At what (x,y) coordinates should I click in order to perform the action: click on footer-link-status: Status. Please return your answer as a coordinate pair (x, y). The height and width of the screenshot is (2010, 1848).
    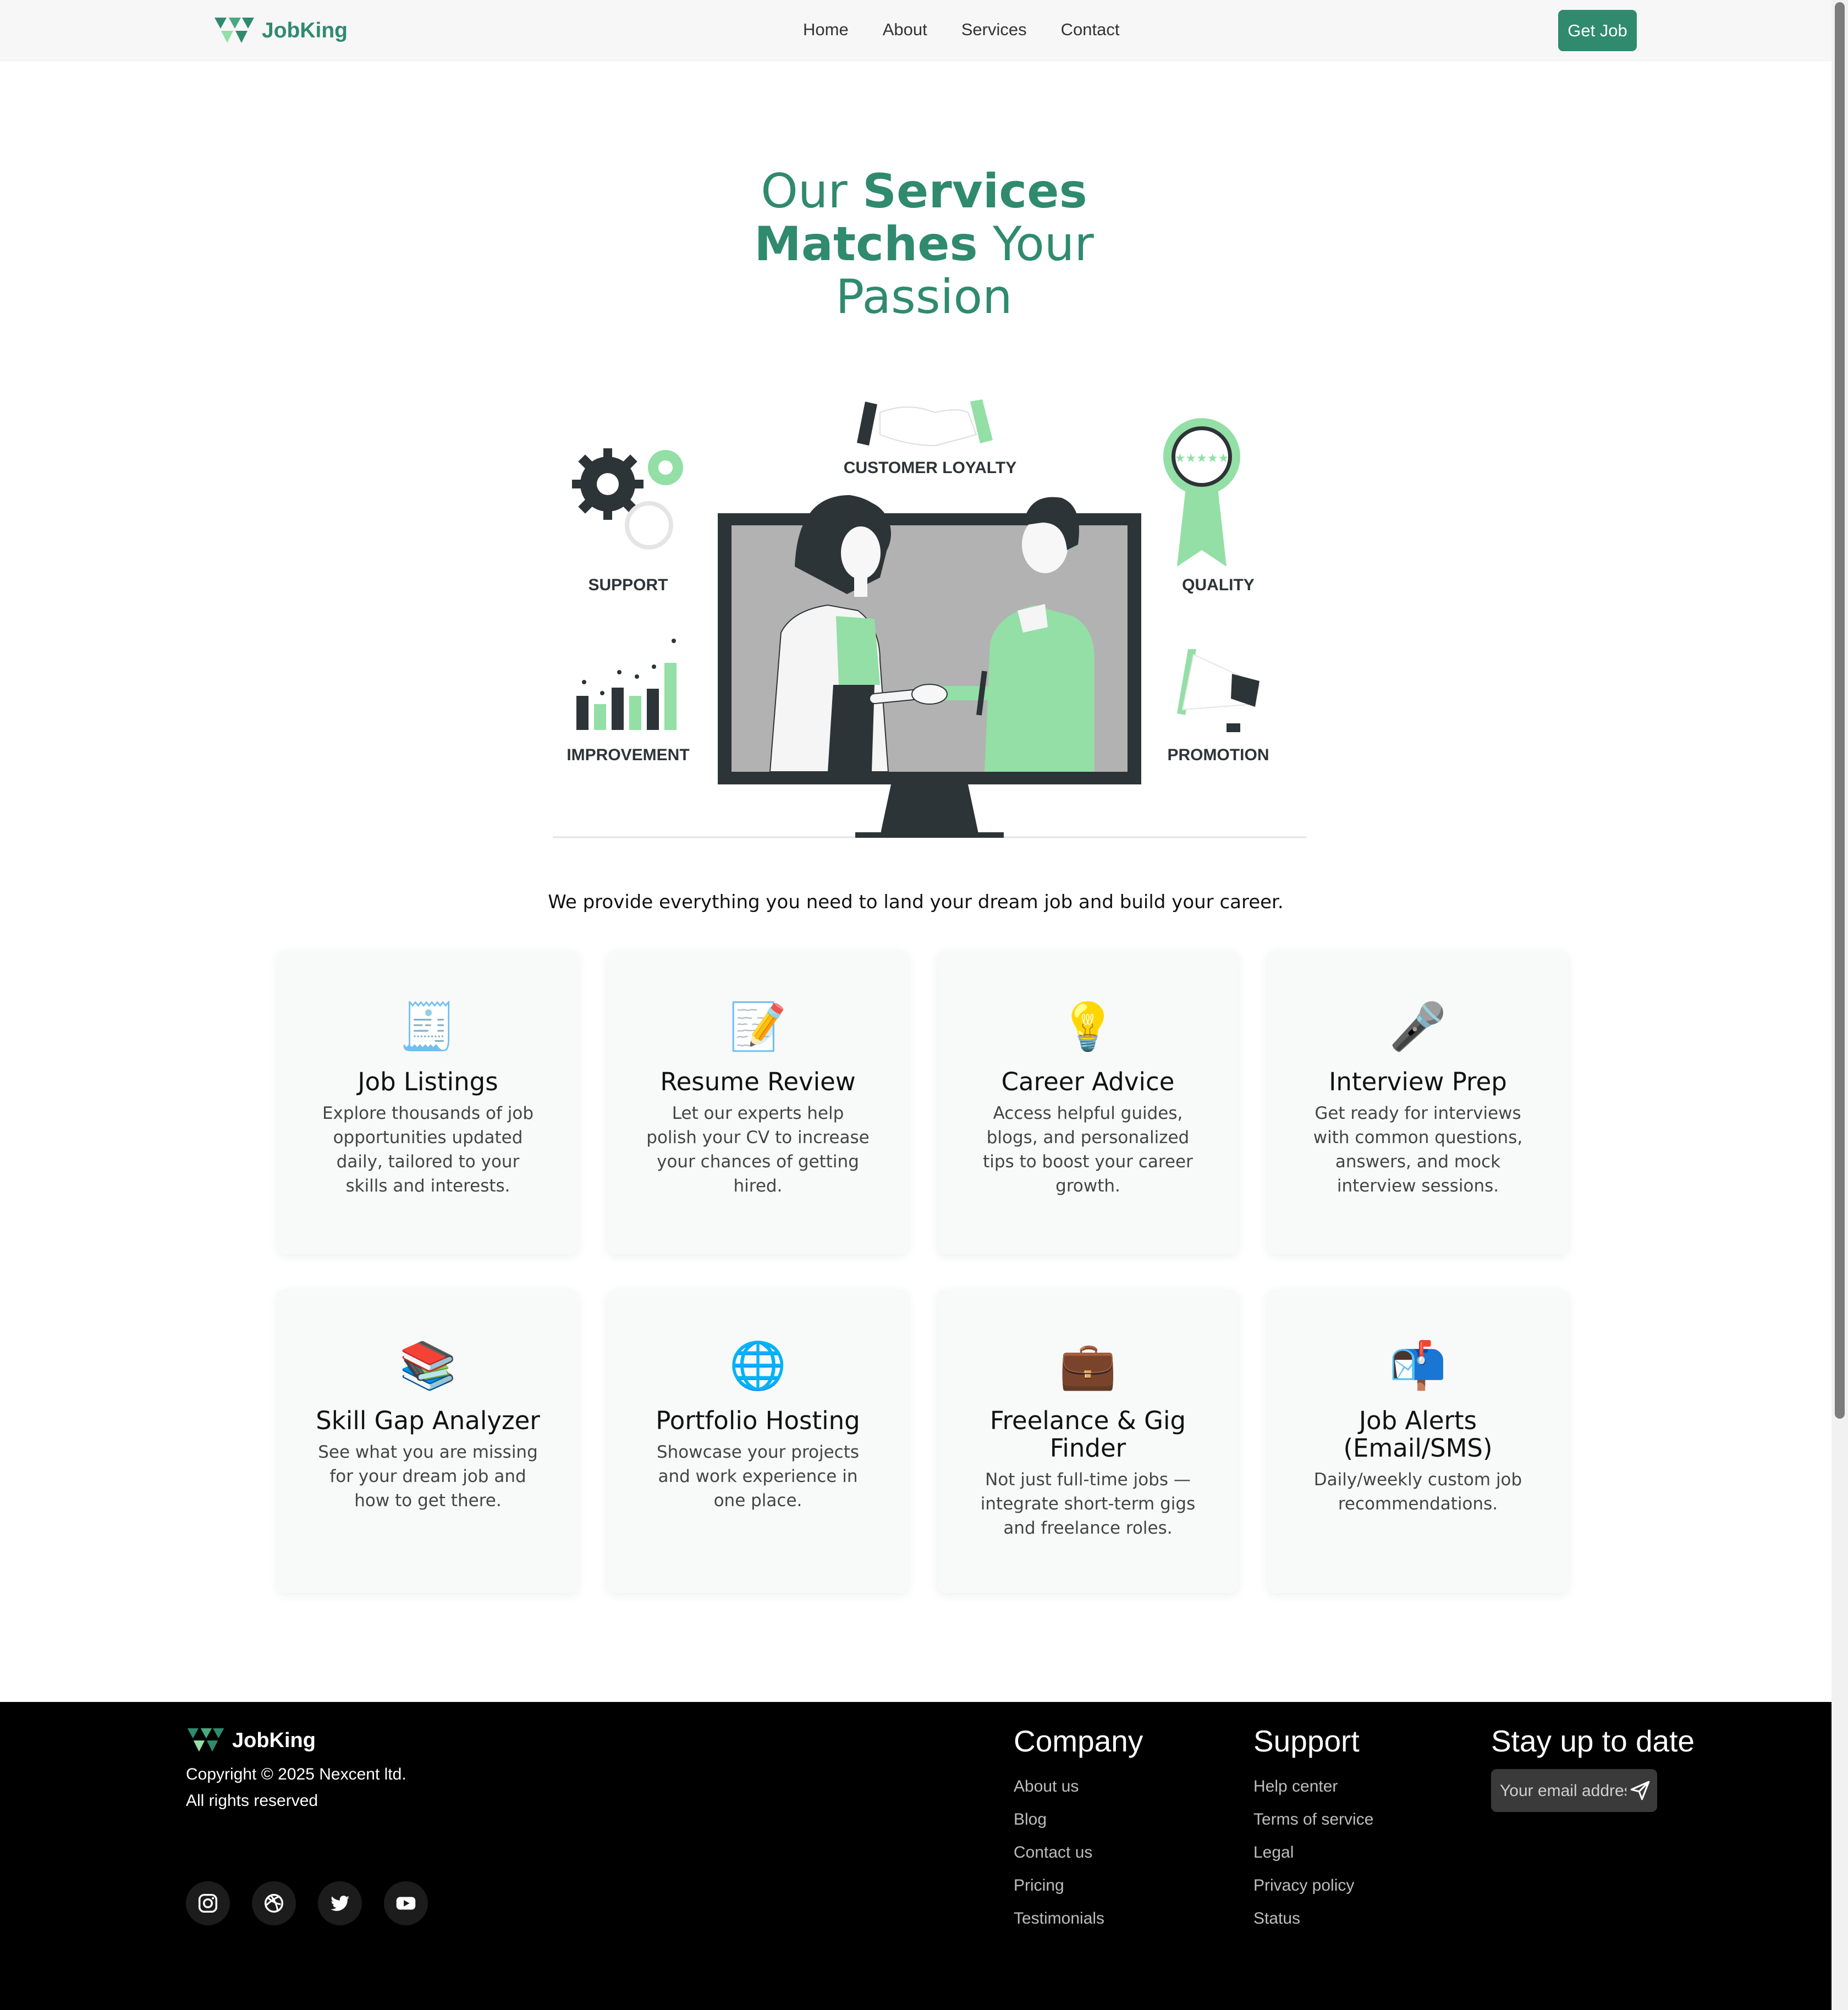
    Looking at the image, I should click on (1313, 1918).